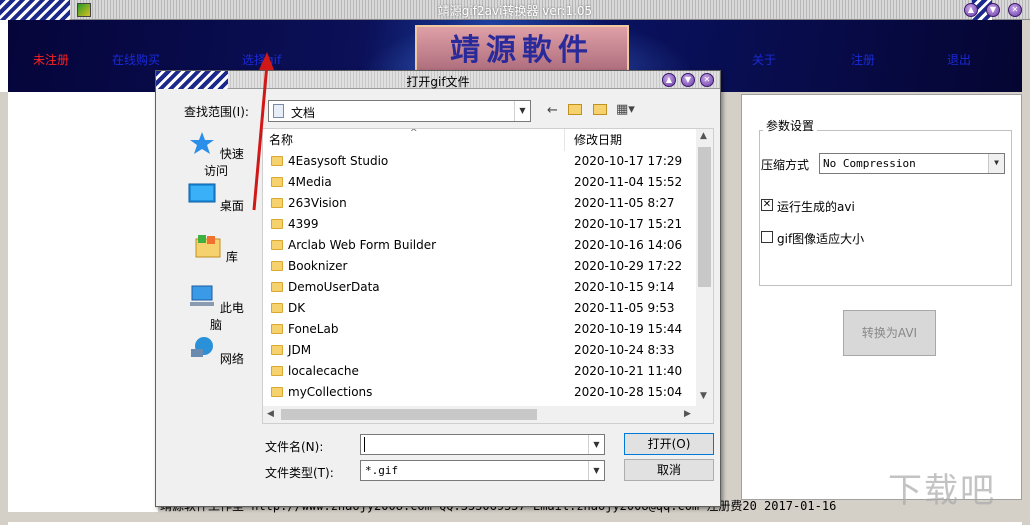 This screenshot has height=525, width=1030. I want to click on compression-value: No Compression, so click(869, 163).